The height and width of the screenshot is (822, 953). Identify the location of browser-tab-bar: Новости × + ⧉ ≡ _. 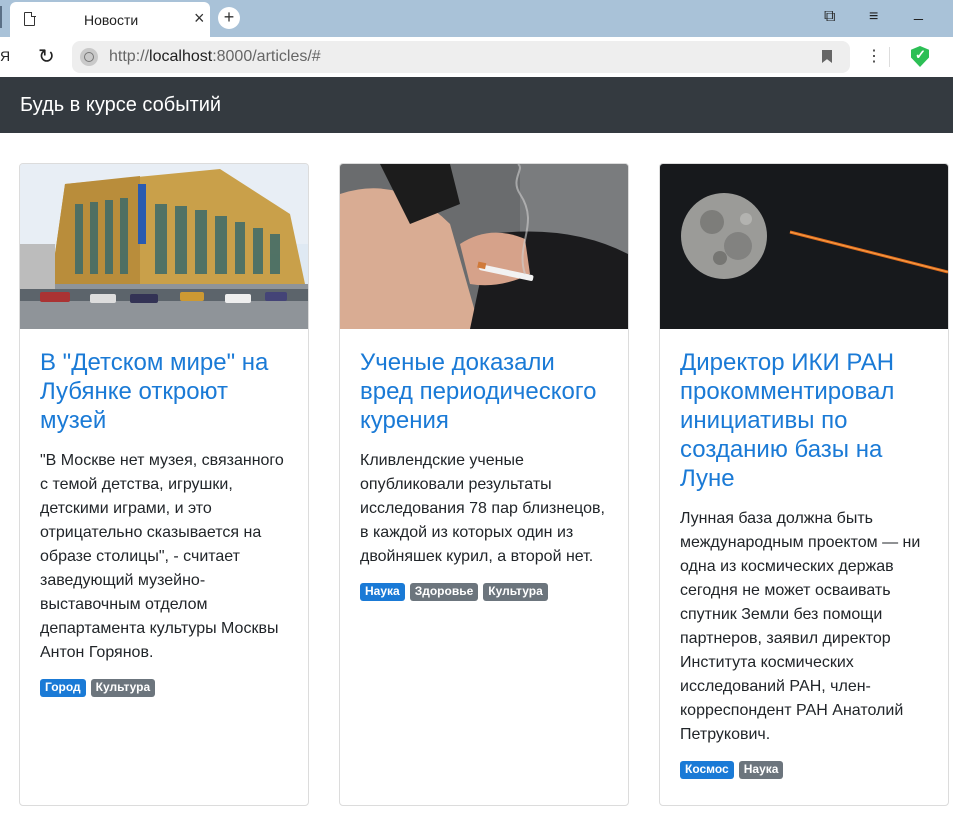
(476, 18).